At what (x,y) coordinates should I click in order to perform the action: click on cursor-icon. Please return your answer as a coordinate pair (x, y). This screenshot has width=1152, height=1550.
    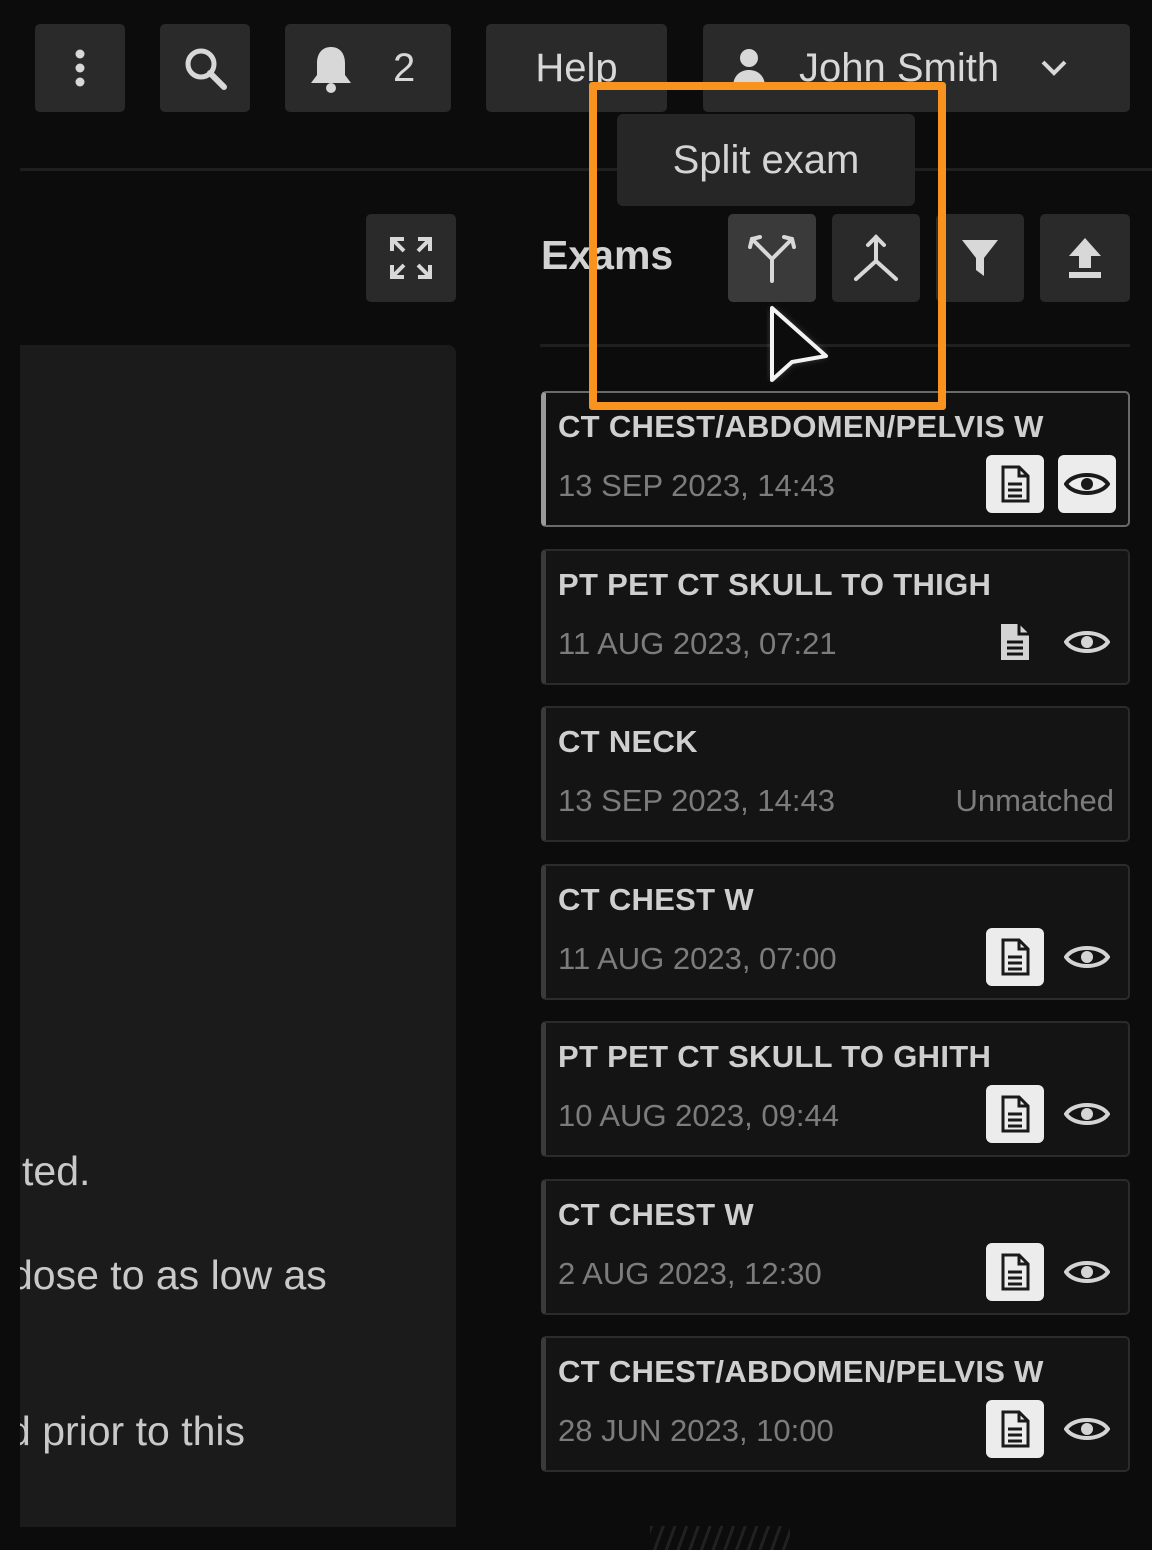
    Looking at the image, I should click on (799, 344).